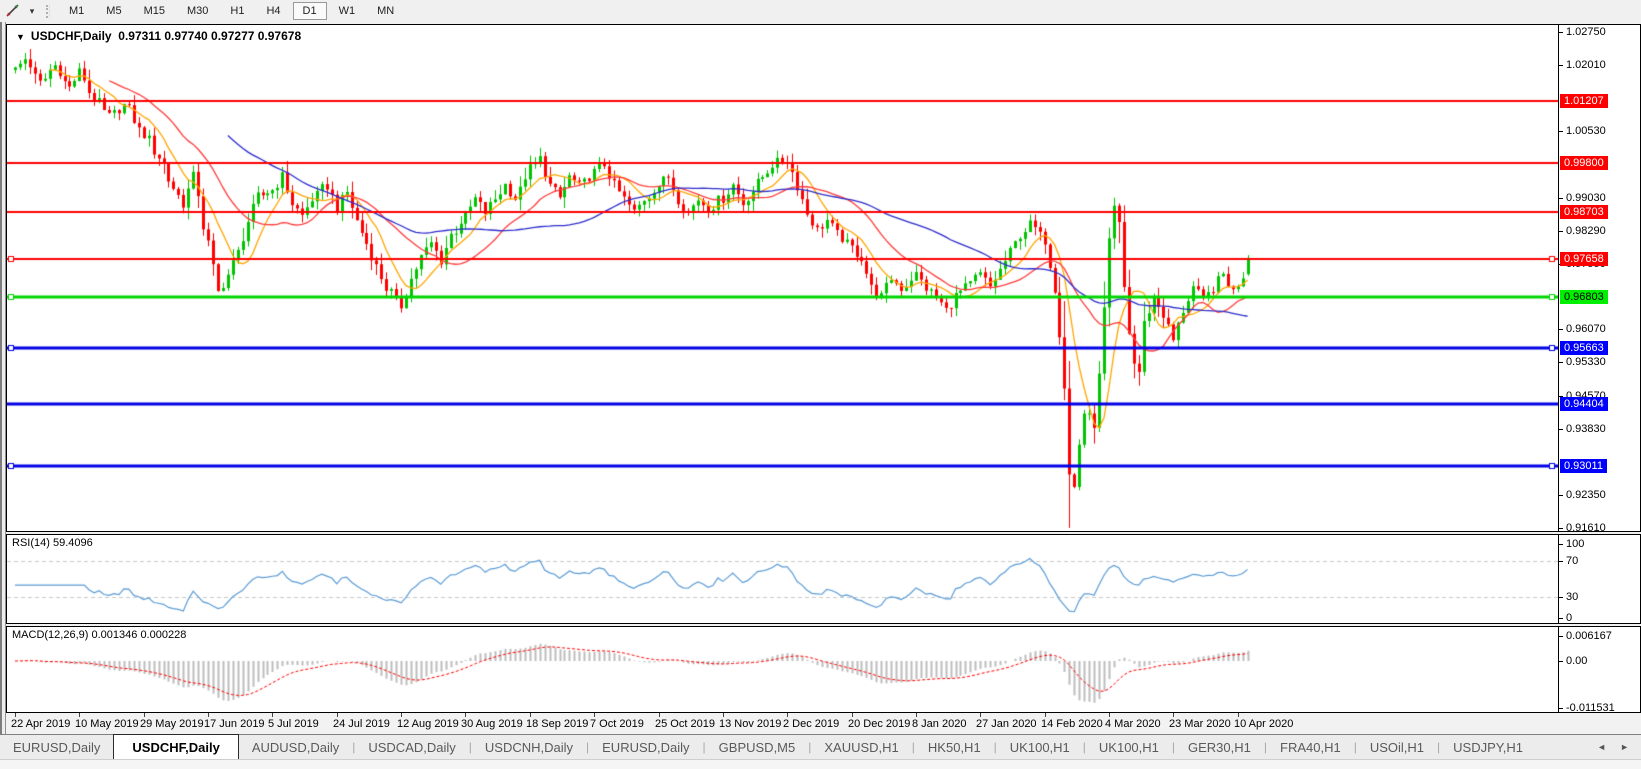  Describe the element at coordinates (685, 724) in the screenshot. I see `date-label: 25 Oct 2019` at that location.